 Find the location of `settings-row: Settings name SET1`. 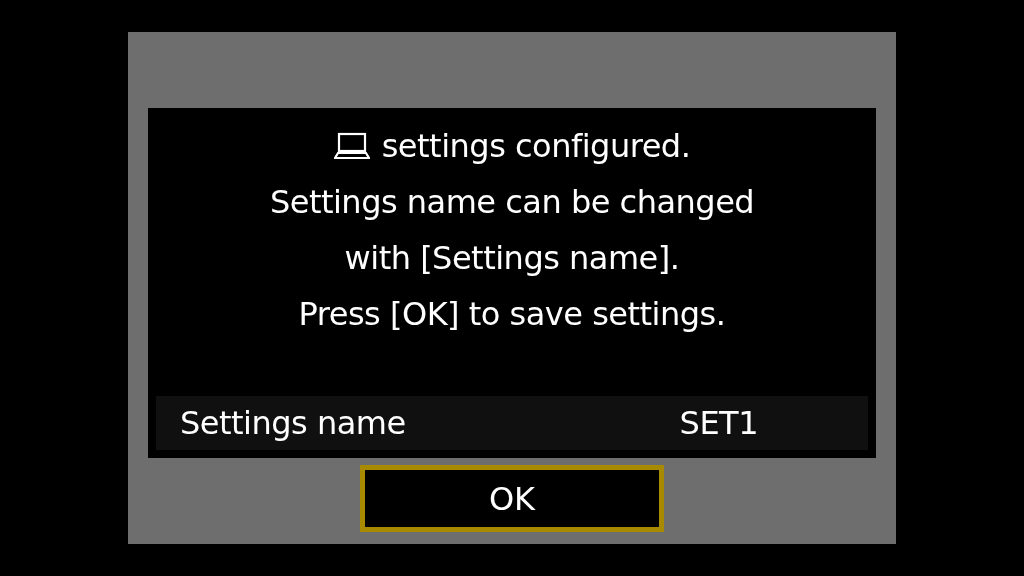

settings-row: Settings name SET1 is located at coordinates (512, 423).